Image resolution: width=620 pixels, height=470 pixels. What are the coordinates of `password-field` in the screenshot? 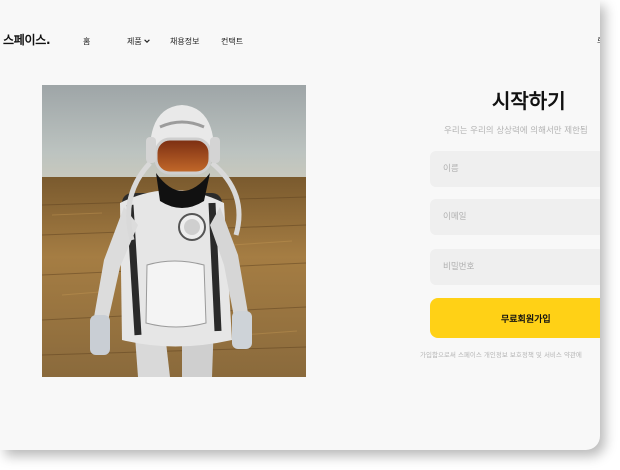 It's located at (515, 267).